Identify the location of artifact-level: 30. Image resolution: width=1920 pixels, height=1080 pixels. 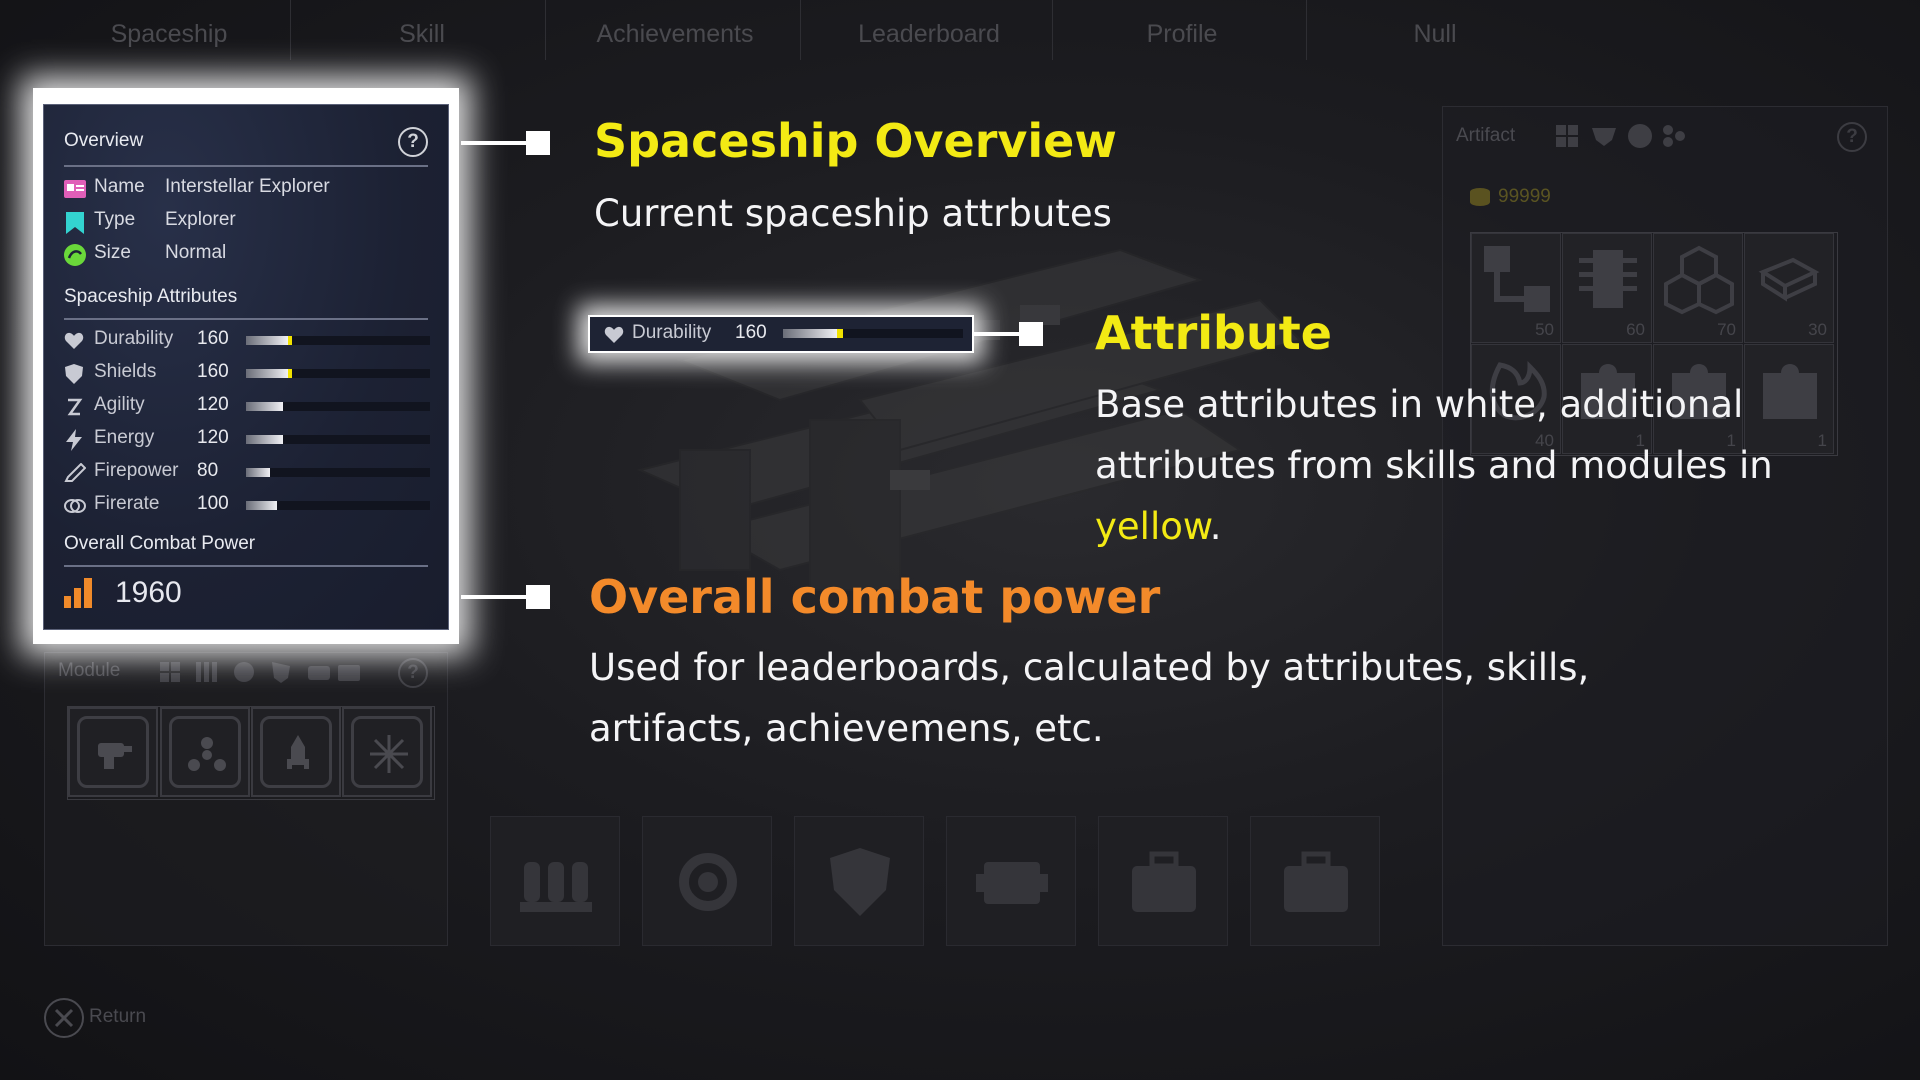
(1817, 329).